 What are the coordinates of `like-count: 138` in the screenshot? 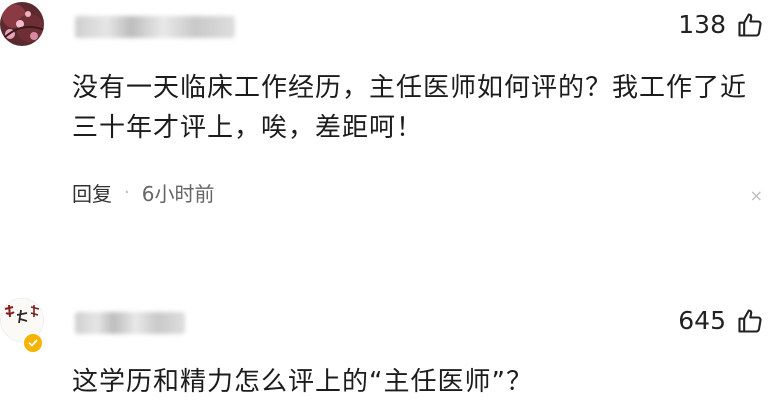 It's located at (702, 24).